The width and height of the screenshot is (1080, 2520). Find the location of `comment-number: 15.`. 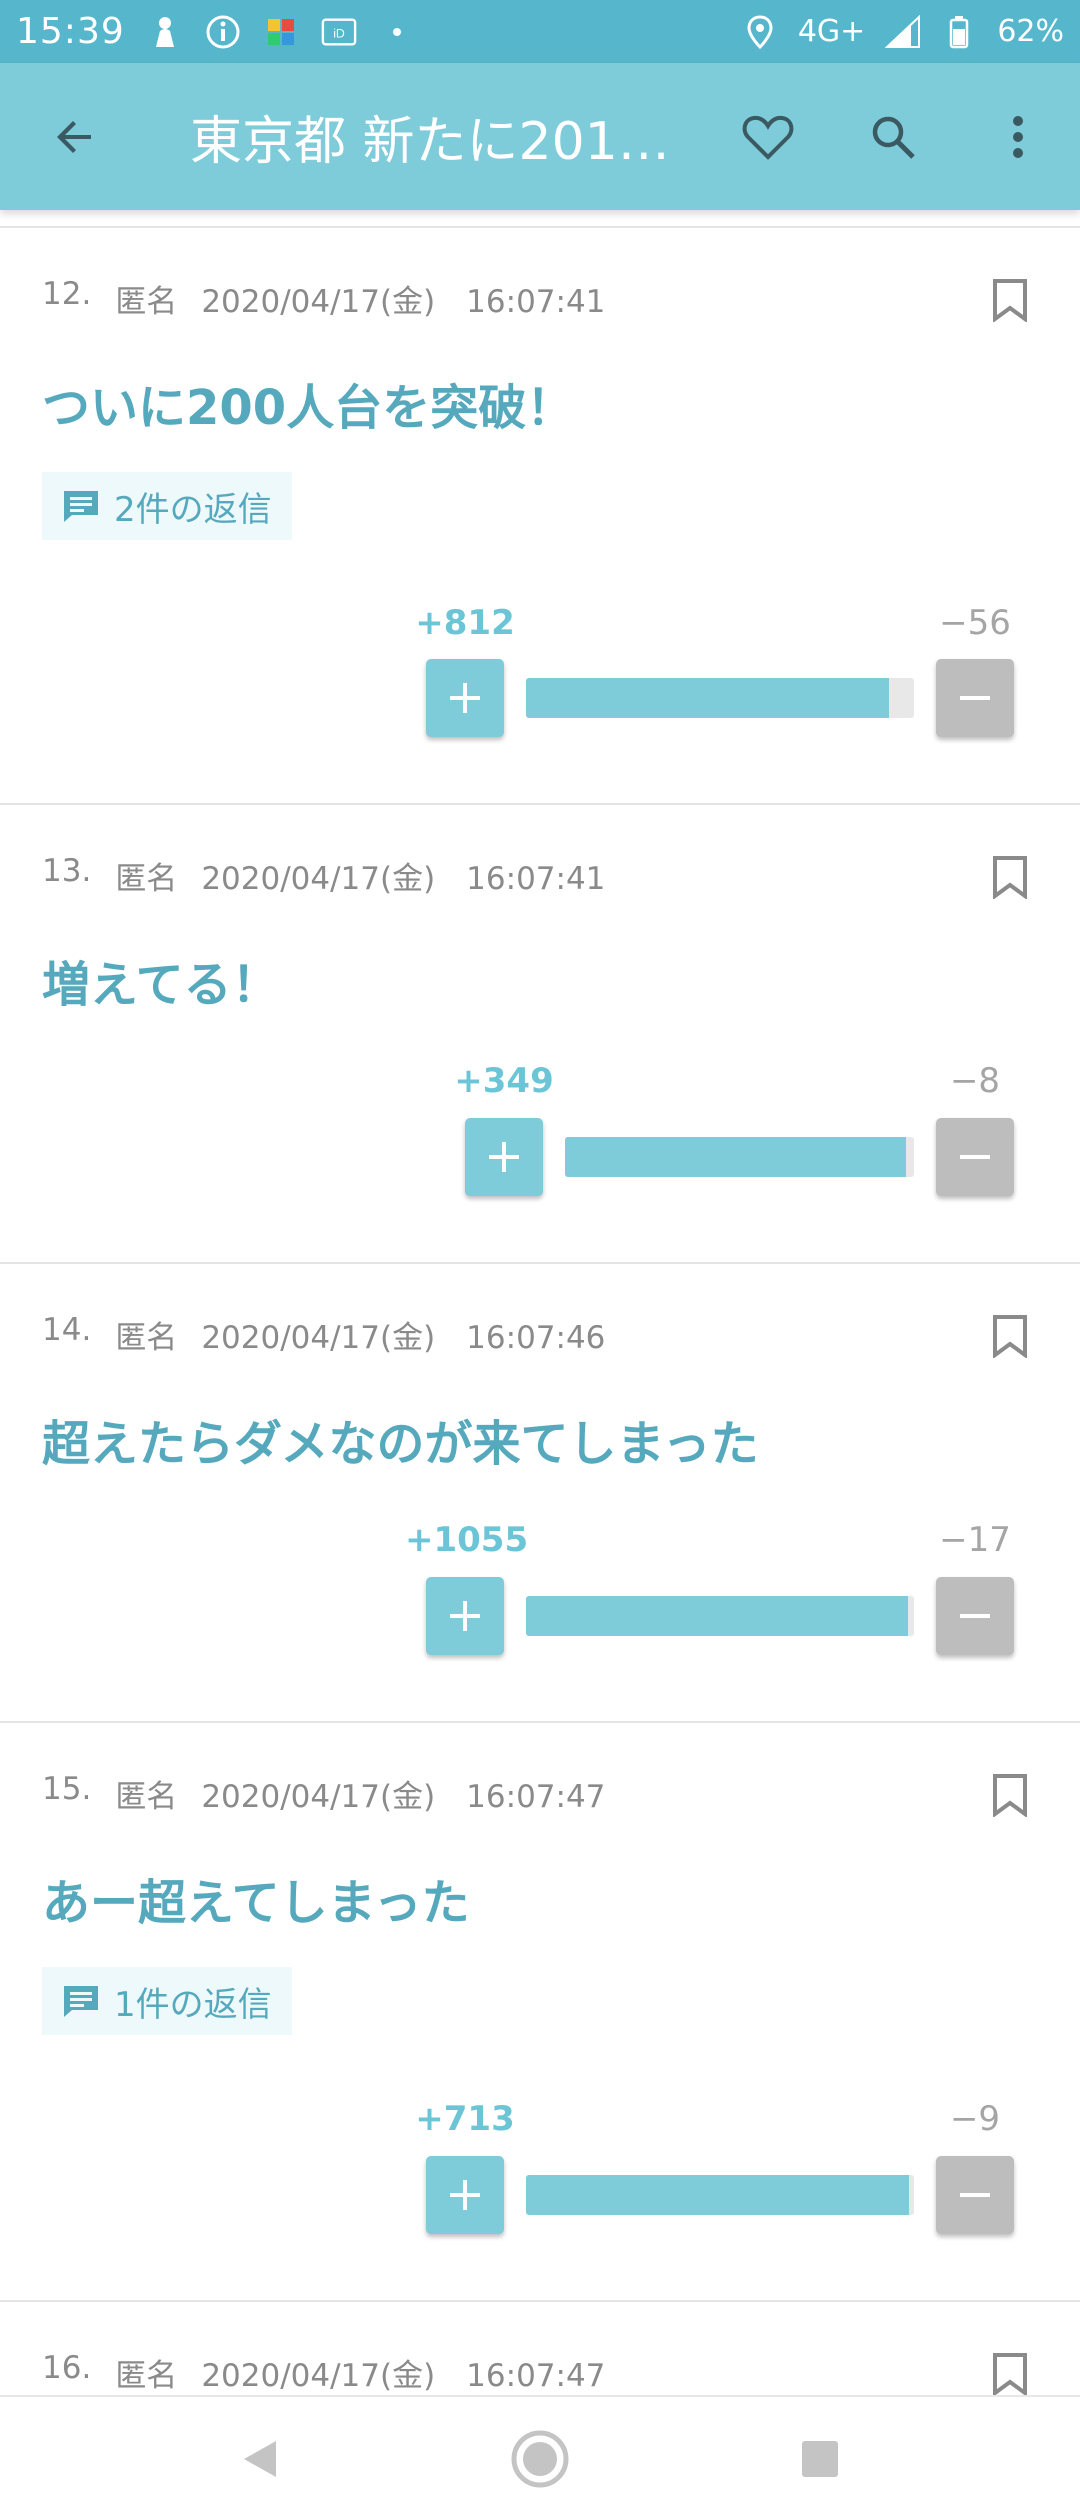

comment-number: 15. is located at coordinates (67, 1789).